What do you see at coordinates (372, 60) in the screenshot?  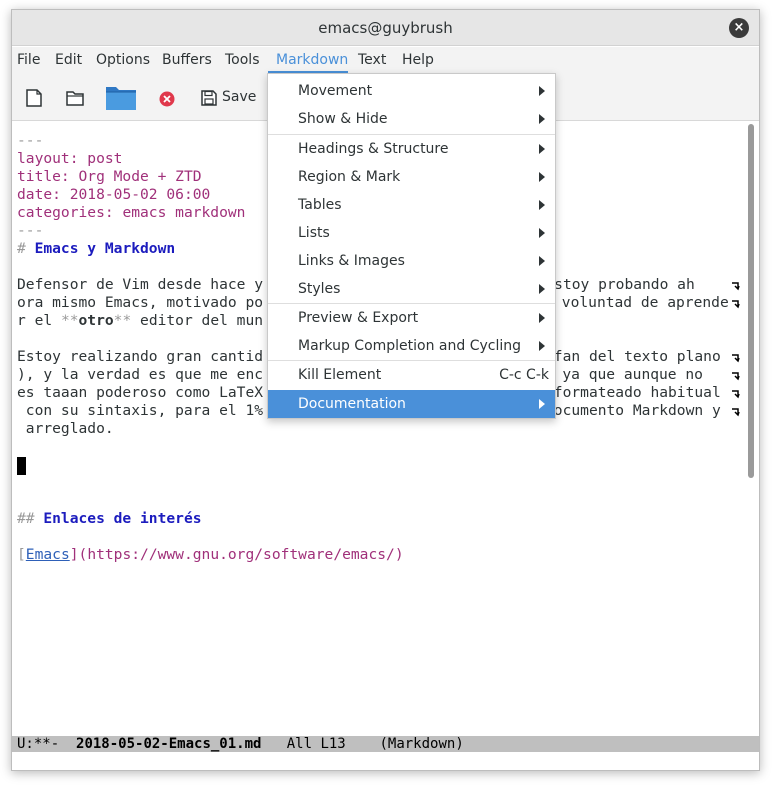 I see `menu-text: Text` at bounding box center [372, 60].